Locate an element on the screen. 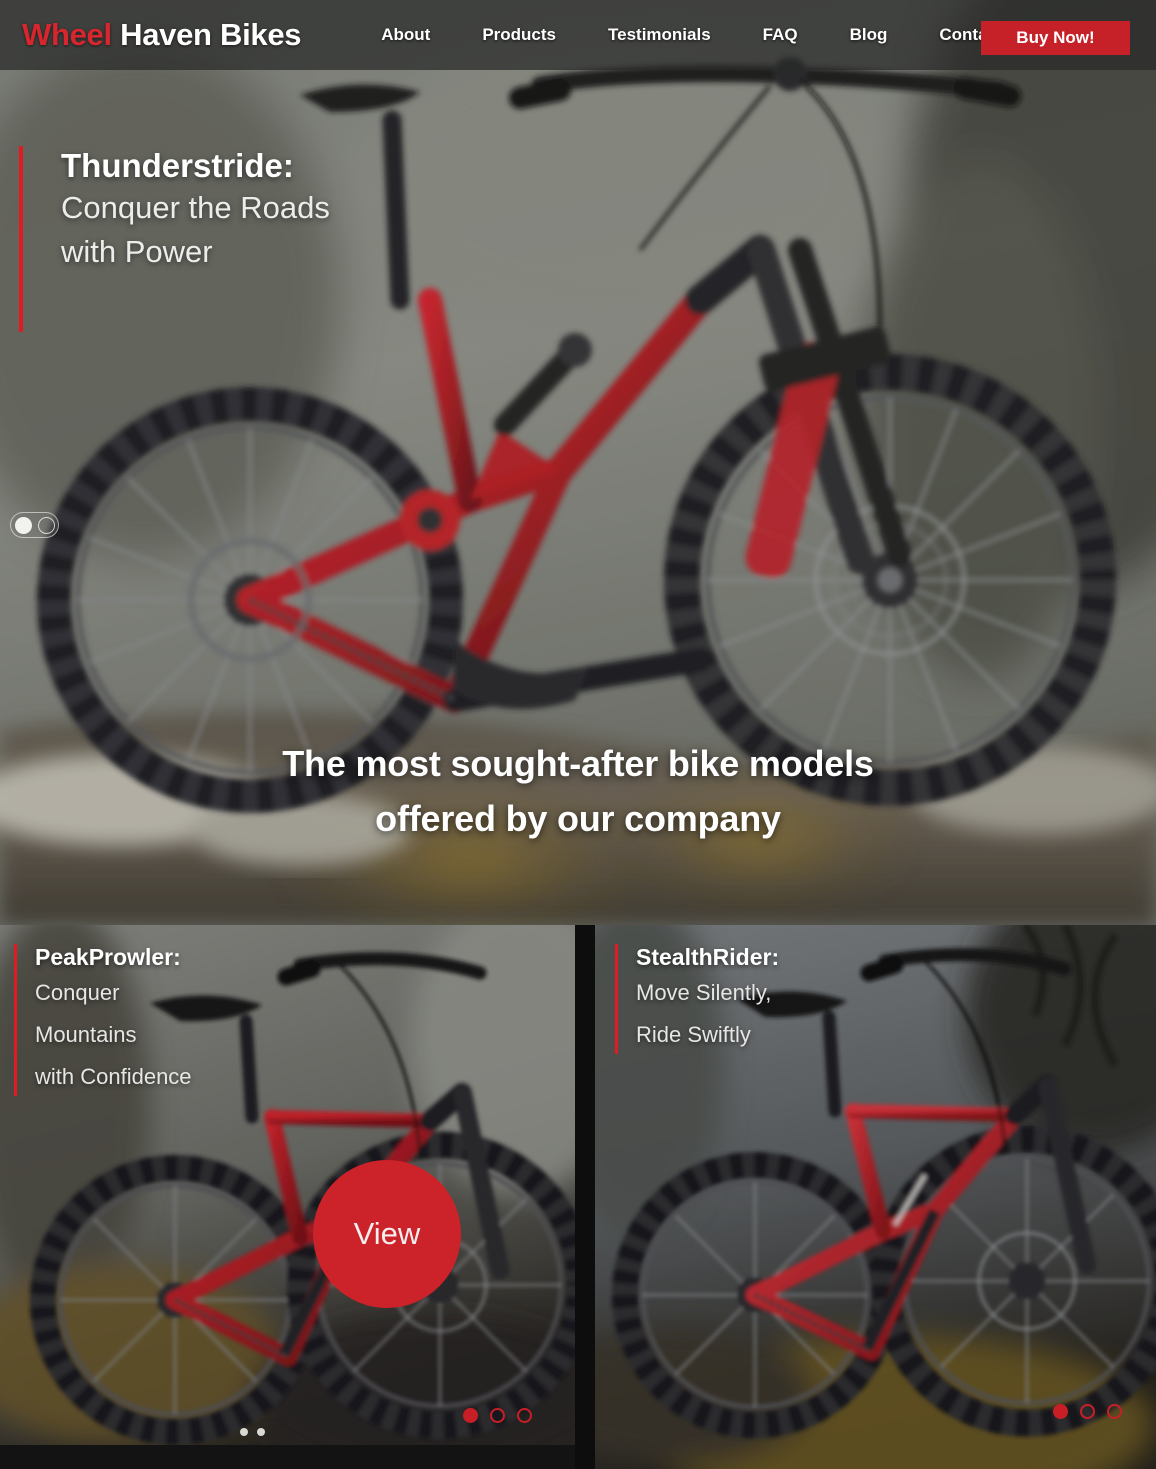 Image resolution: width=1156 pixels, height=1469 pixels. peakprowler-subtitle-line-1: Conquer is located at coordinates (77, 992).